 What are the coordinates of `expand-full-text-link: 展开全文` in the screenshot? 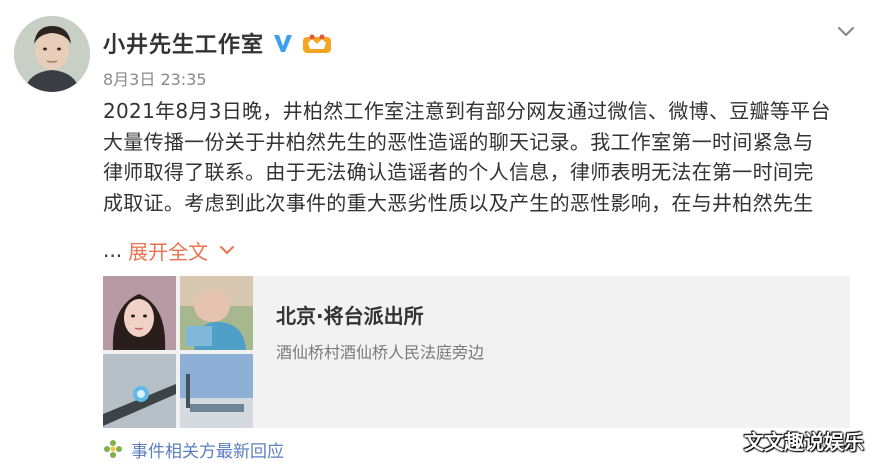 It's located at (168, 250).